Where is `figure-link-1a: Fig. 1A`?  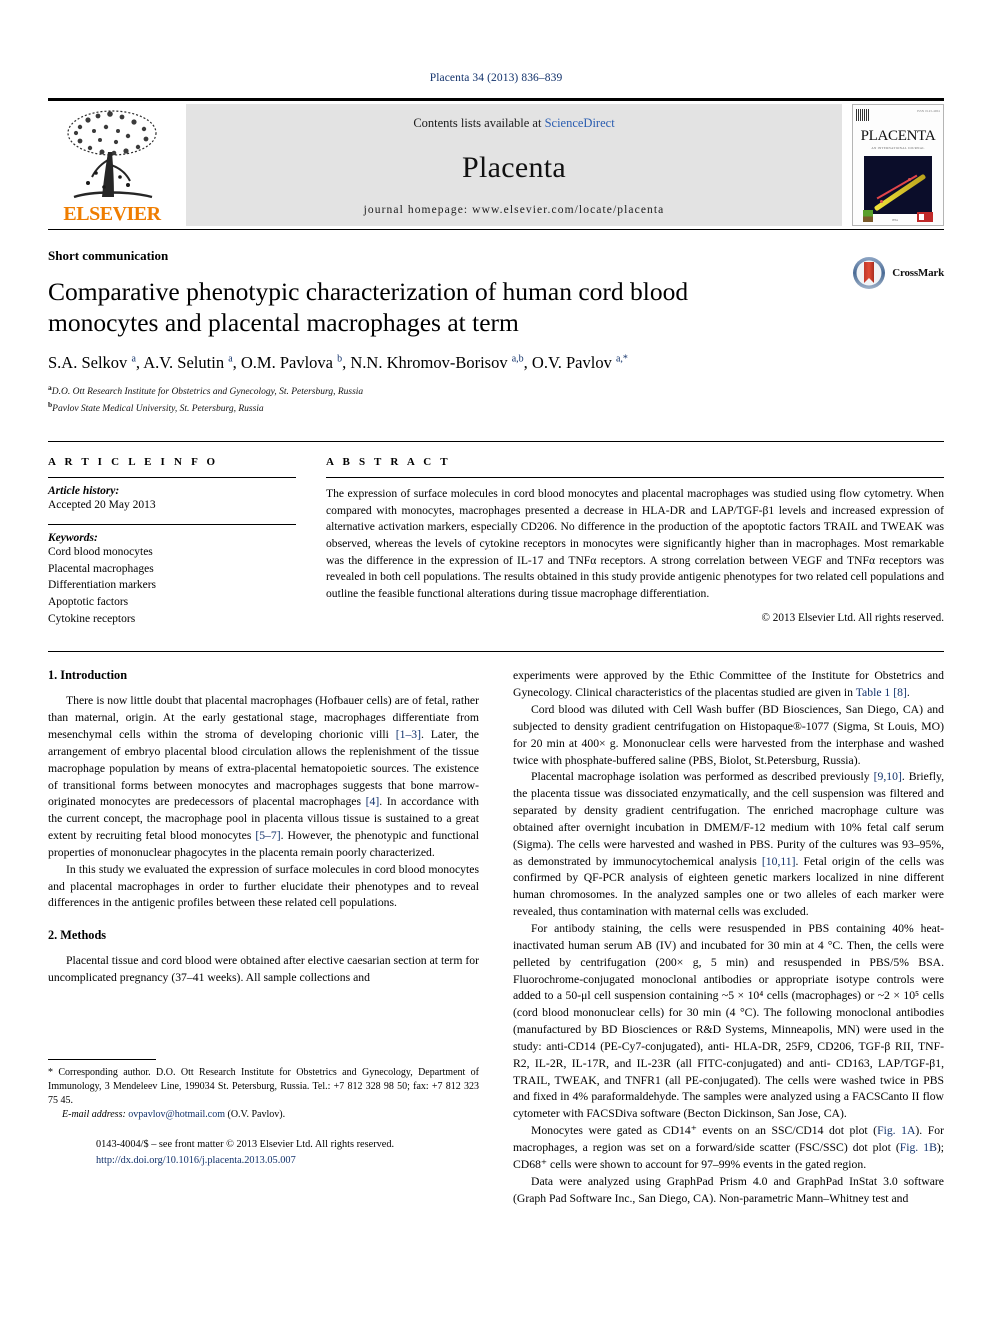
figure-link-1a: Fig. 1A is located at coordinates (896, 1130).